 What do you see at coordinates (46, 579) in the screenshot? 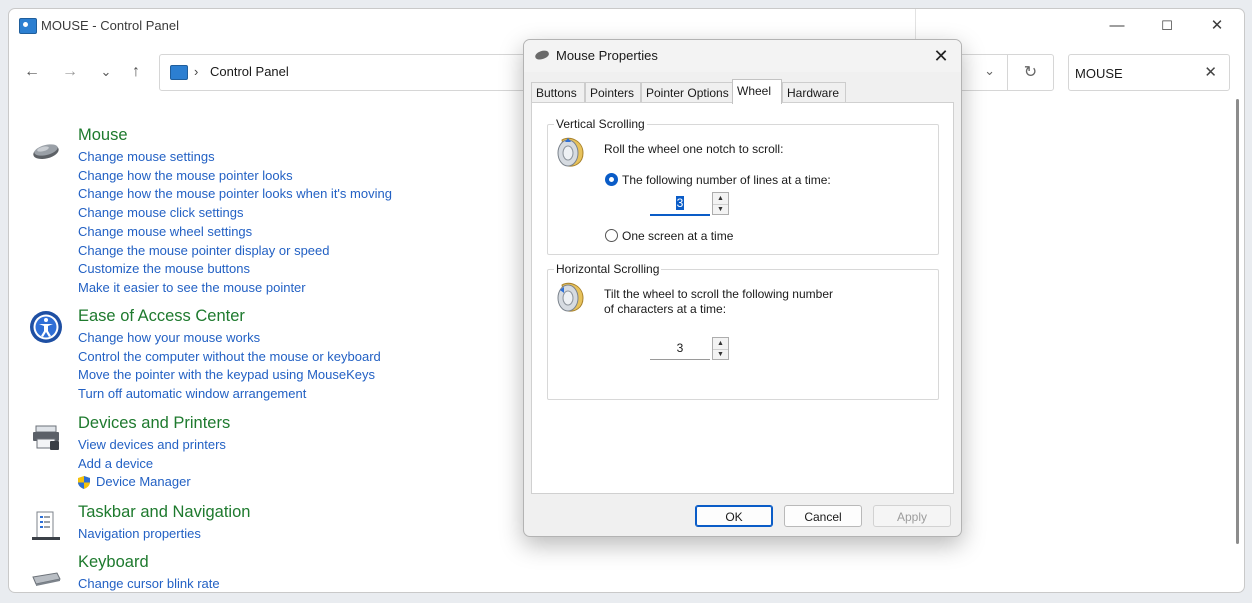
I see `keyboard-icon` at bounding box center [46, 579].